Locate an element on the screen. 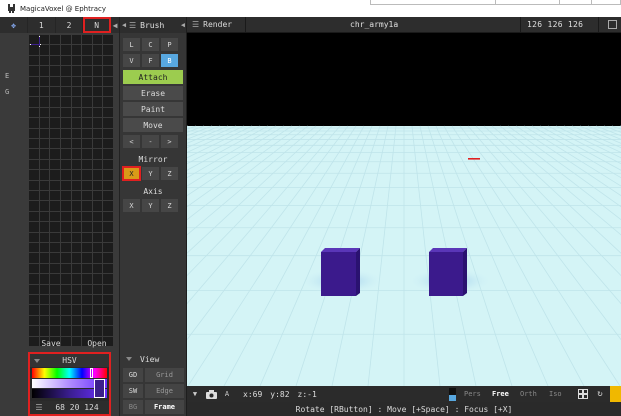 This screenshot has width=621, height=416. projection-free: Free is located at coordinates (500, 394).